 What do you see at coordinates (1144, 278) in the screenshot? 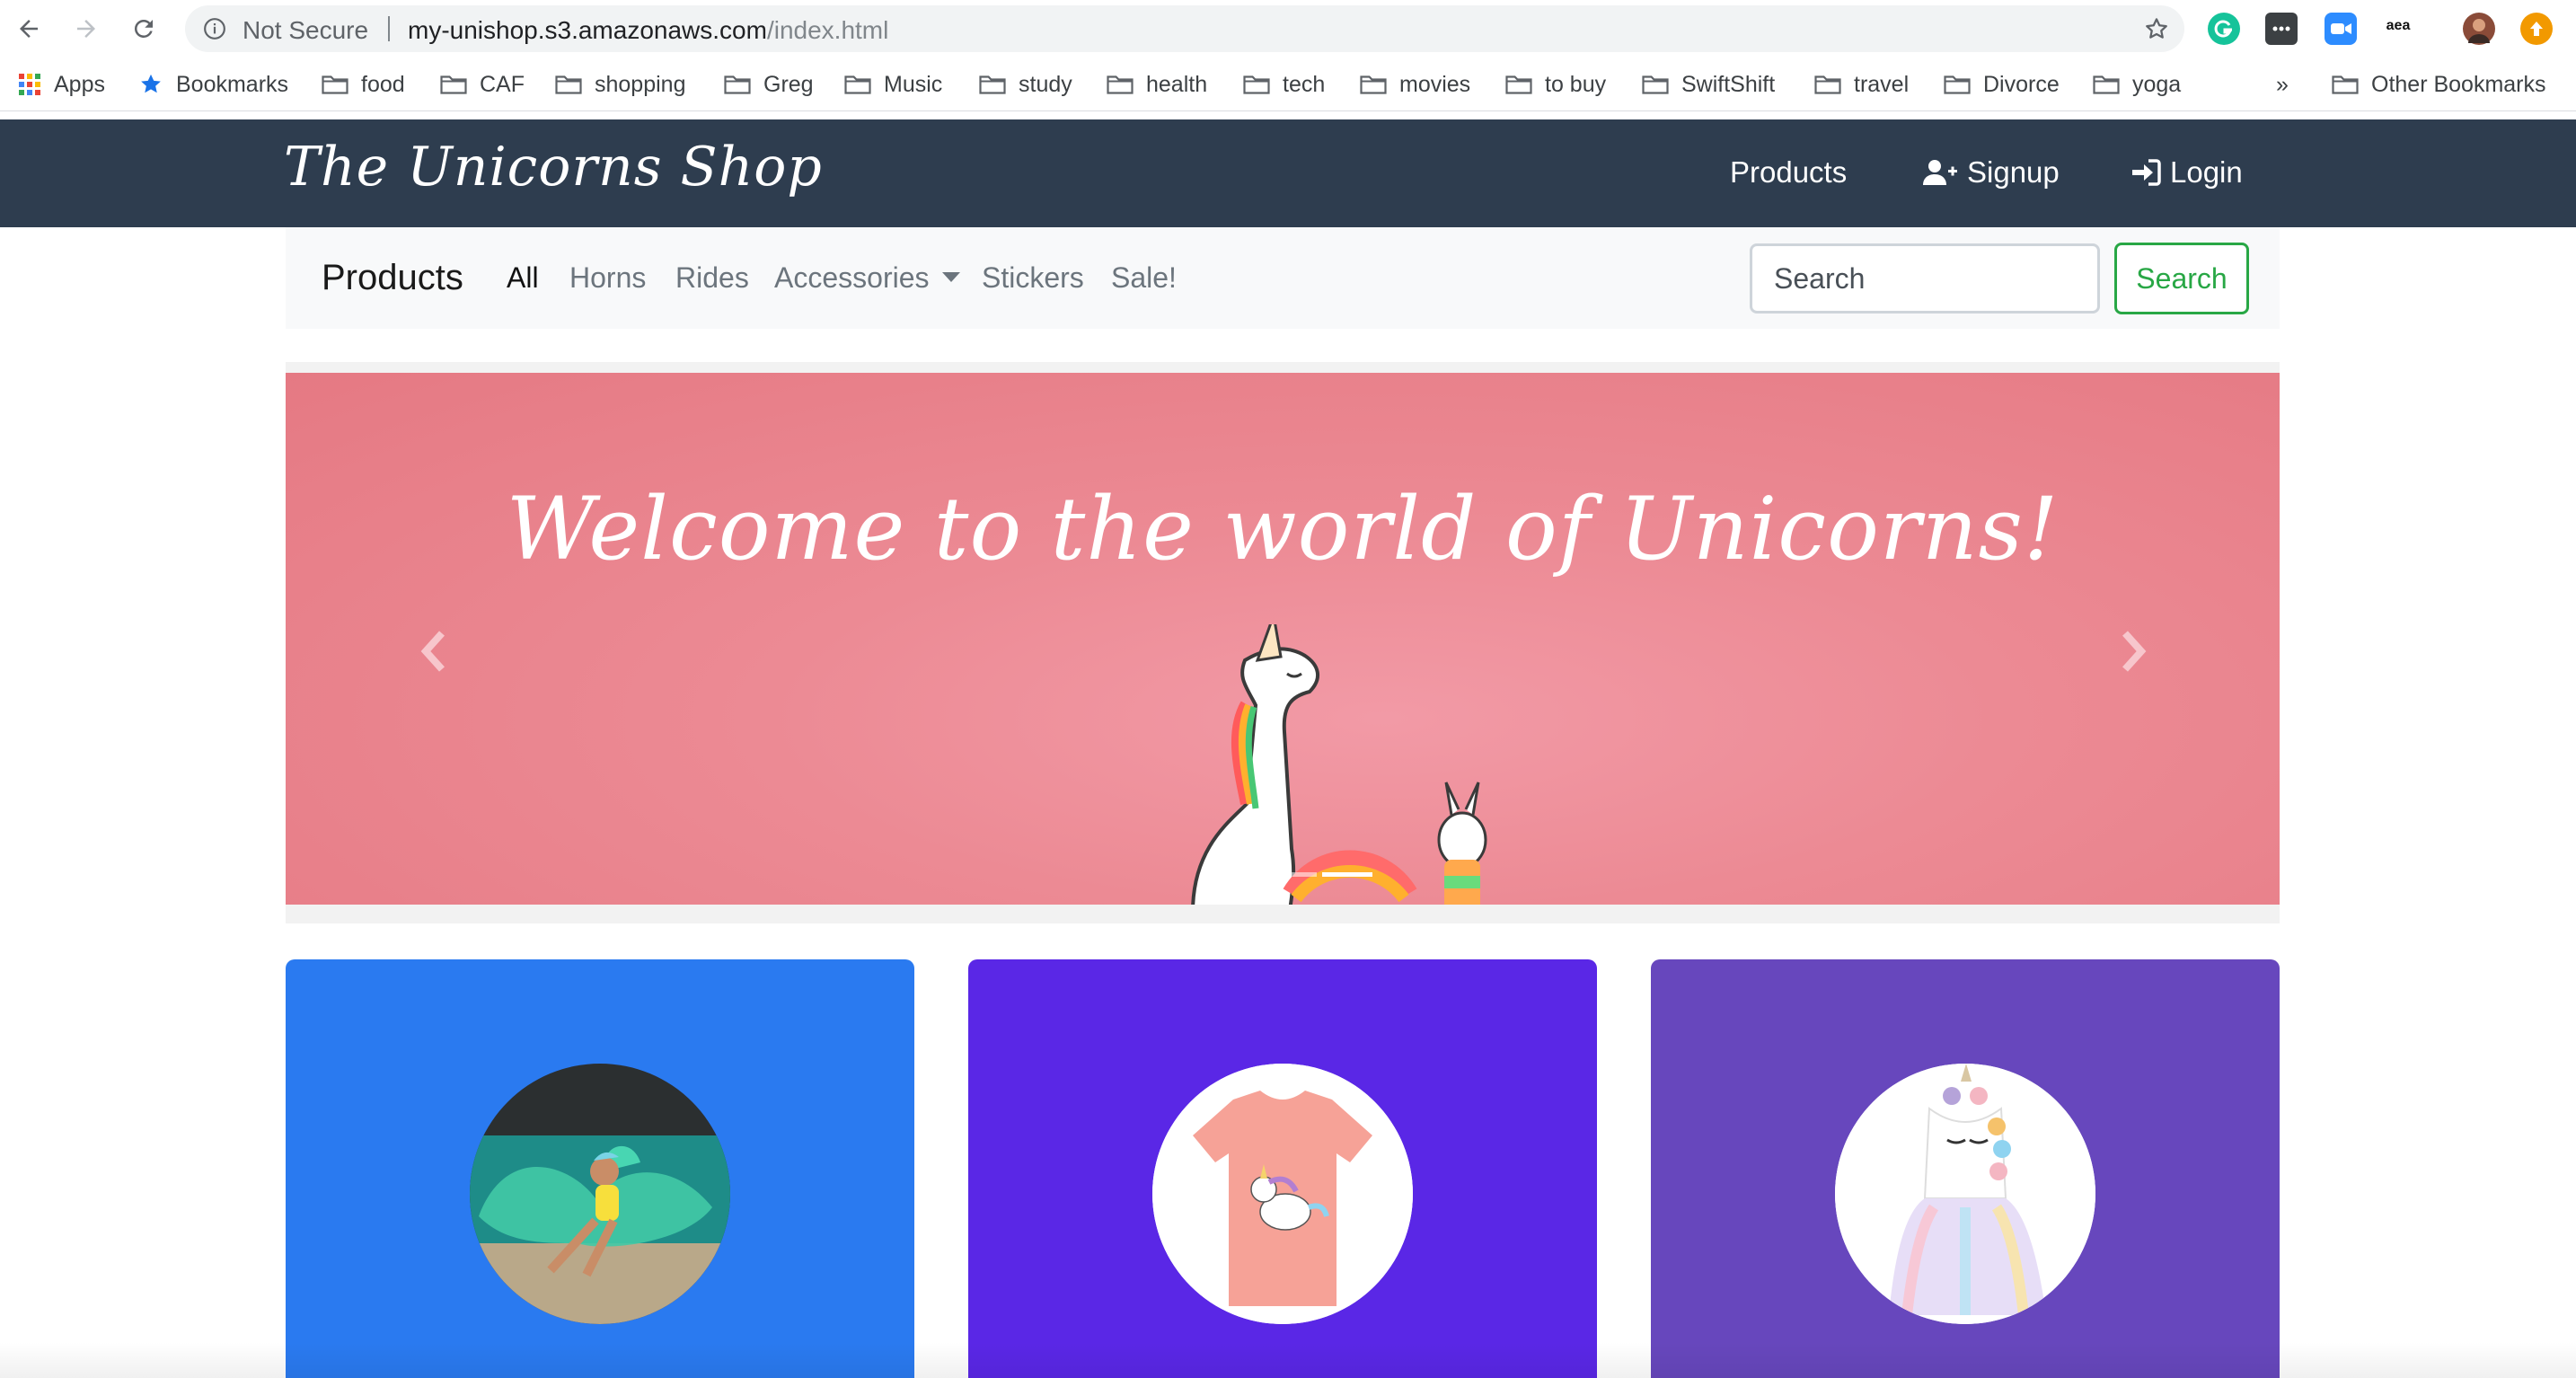
I see `nav-link-sale: Sale!` at bounding box center [1144, 278].